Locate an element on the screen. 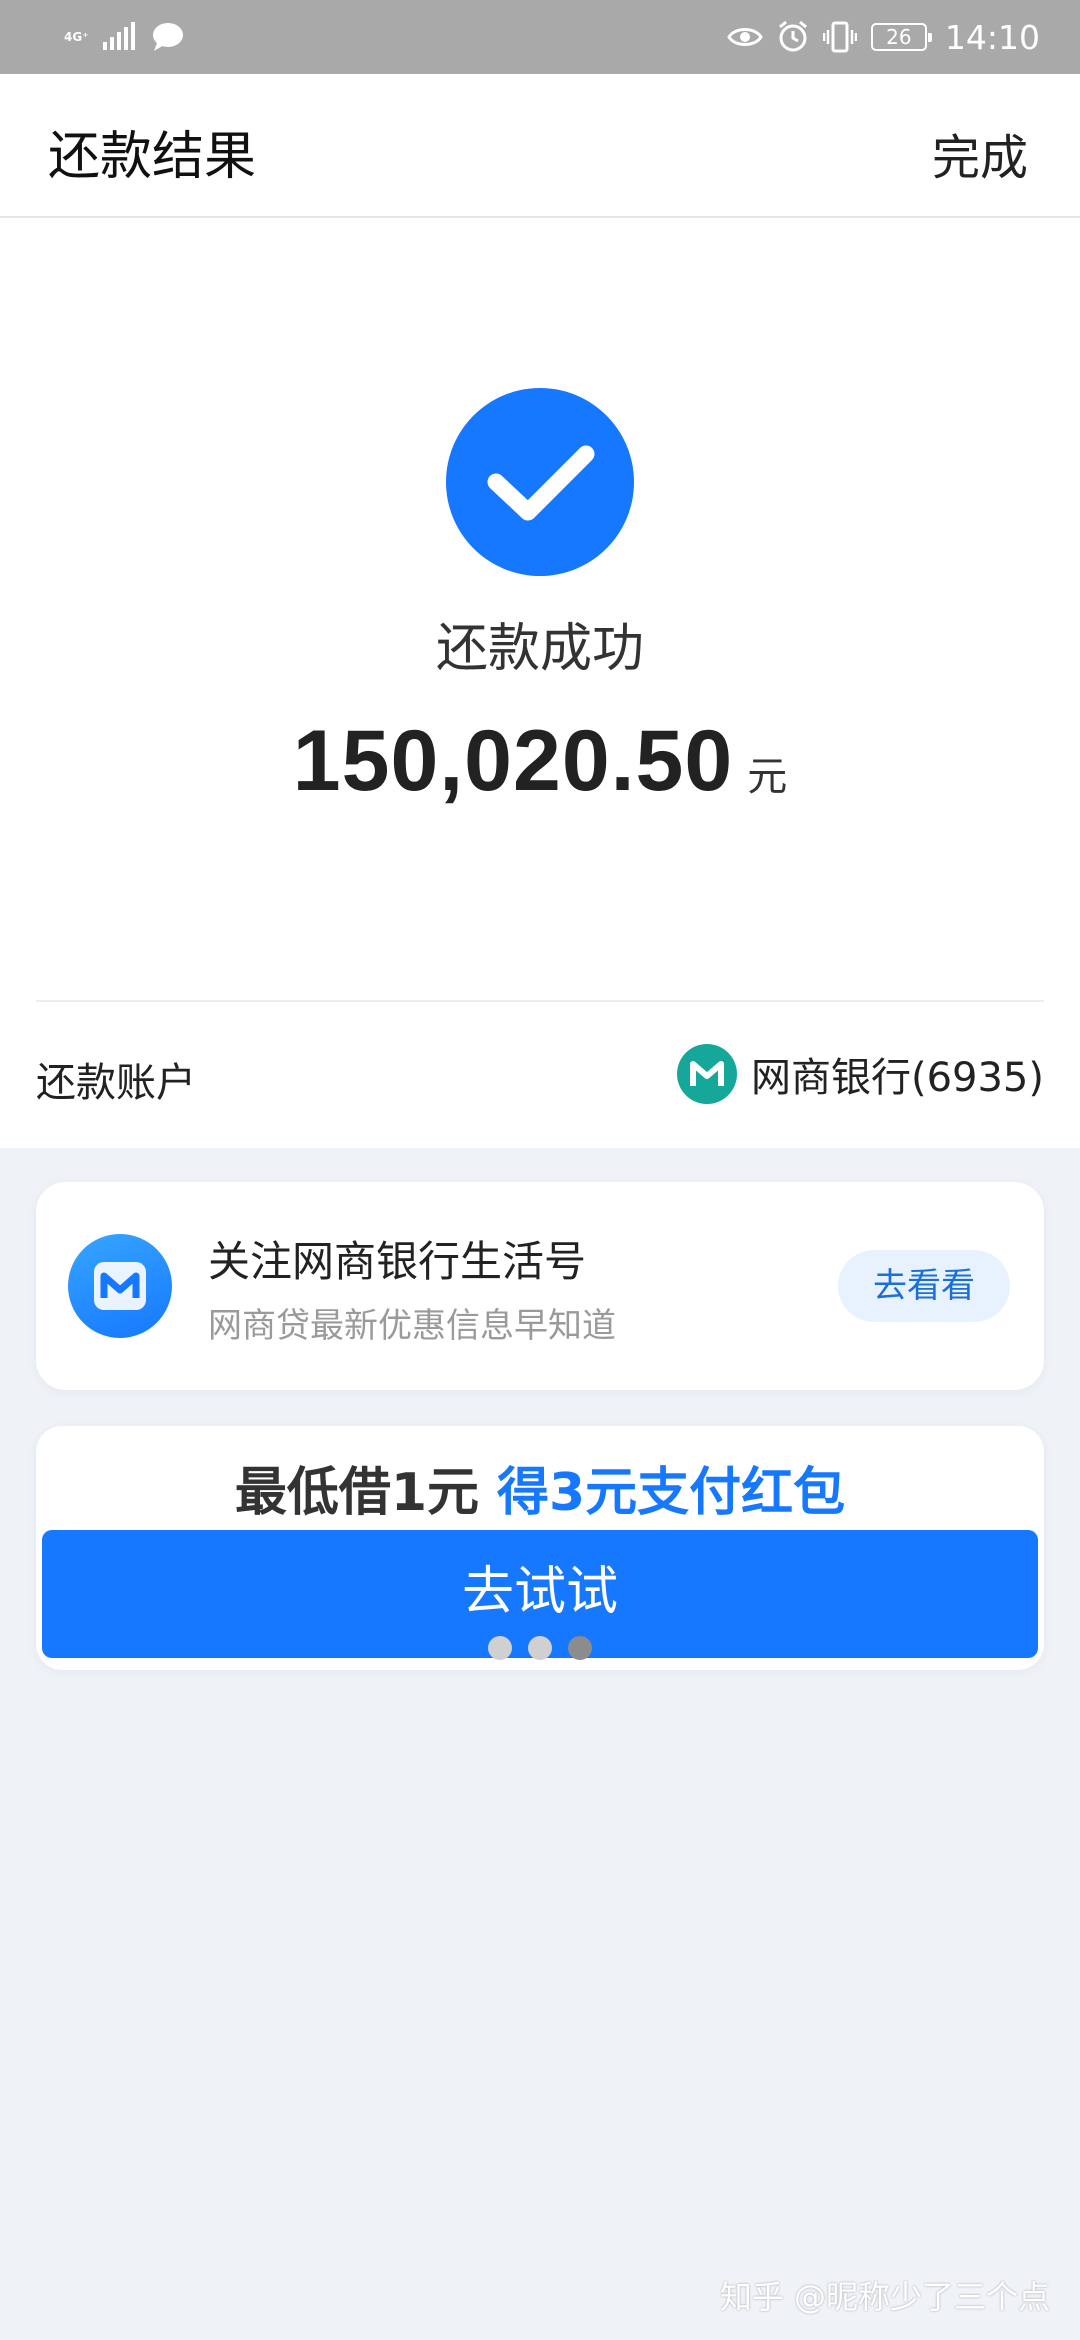 Image resolution: width=1080 pixels, height=2340 pixels. status-time: 14:10 is located at coordinates (992, 37).